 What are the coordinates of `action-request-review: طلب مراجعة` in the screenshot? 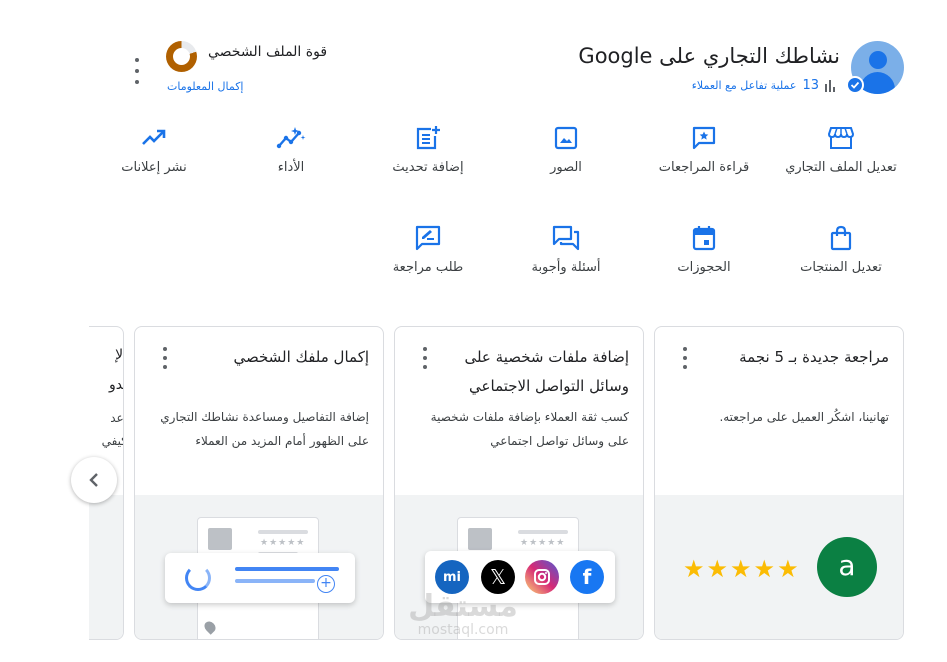 It's located at (428, 249).